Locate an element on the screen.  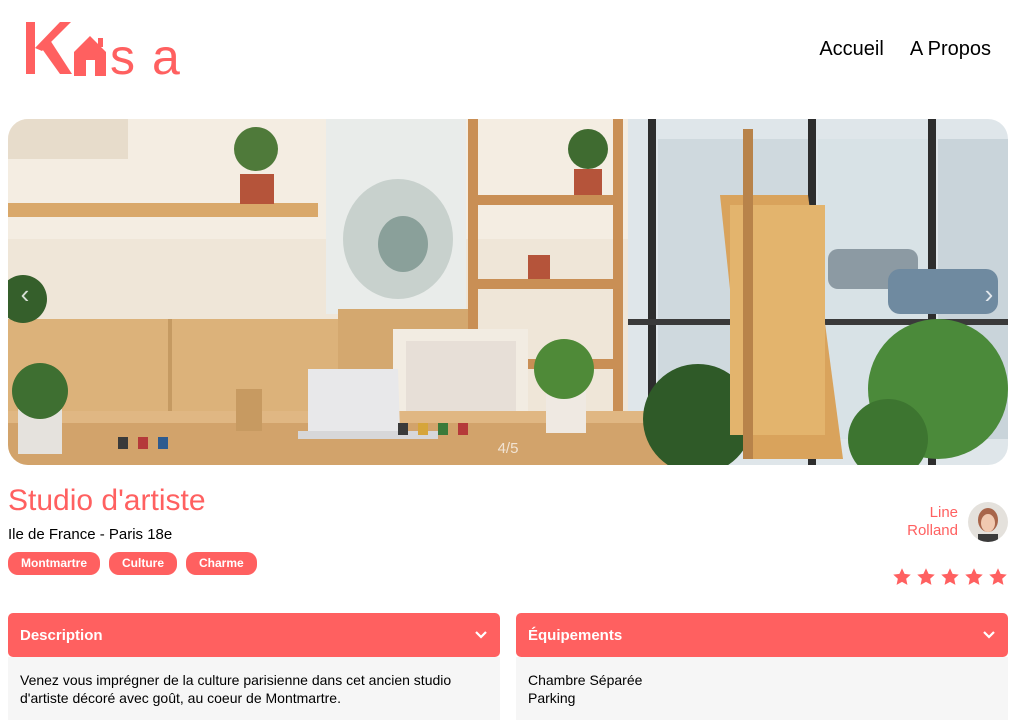
equipments-body: Chambre Séparée Parking is located at coordinates (762, 688).